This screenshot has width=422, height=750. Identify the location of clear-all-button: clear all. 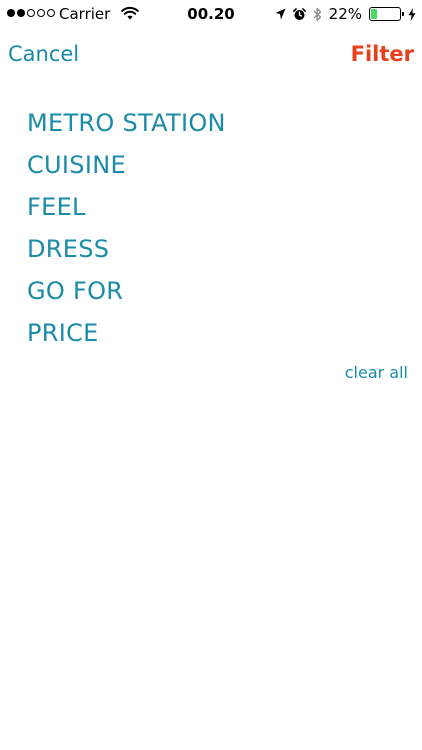
(376, 372).